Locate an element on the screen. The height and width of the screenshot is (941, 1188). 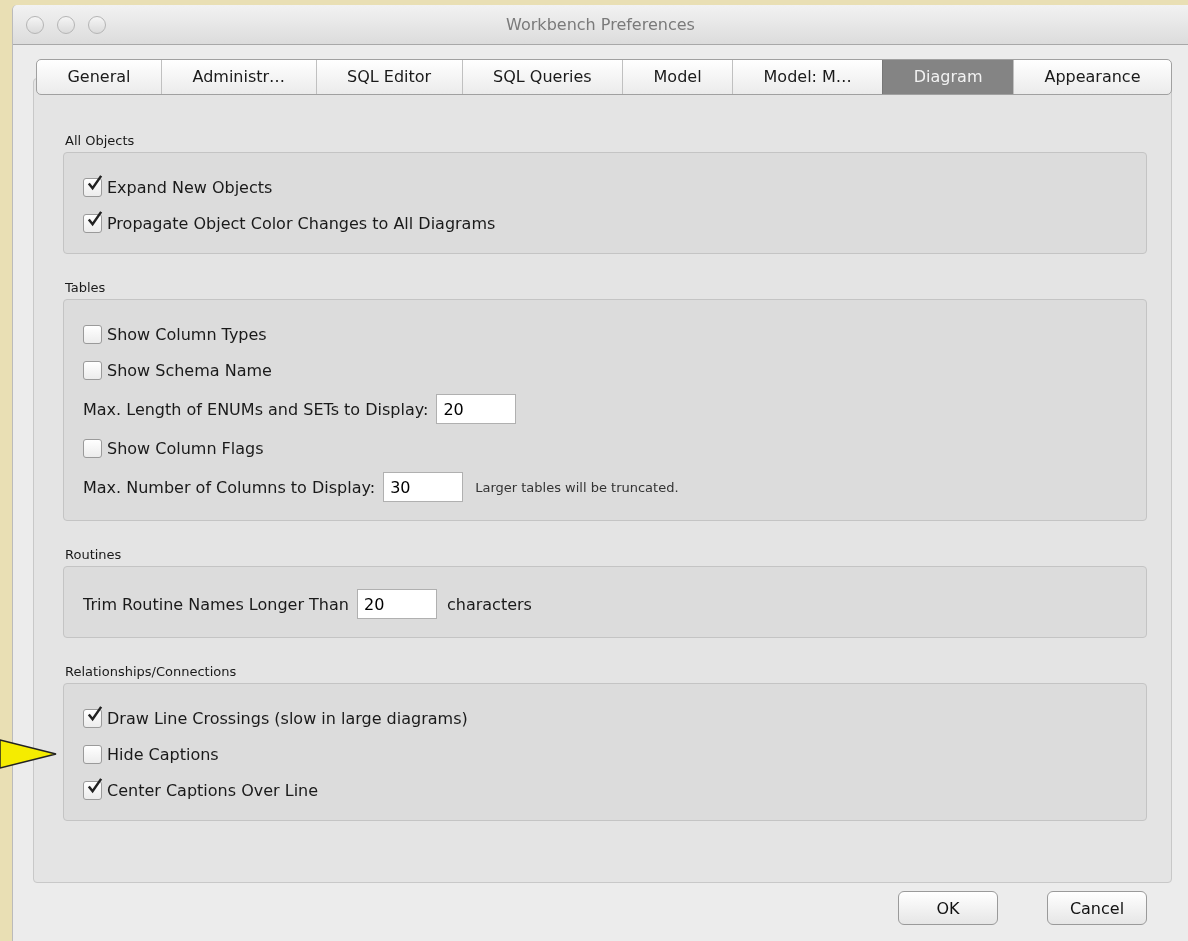
tab: General is located at coordinates (99, 77).